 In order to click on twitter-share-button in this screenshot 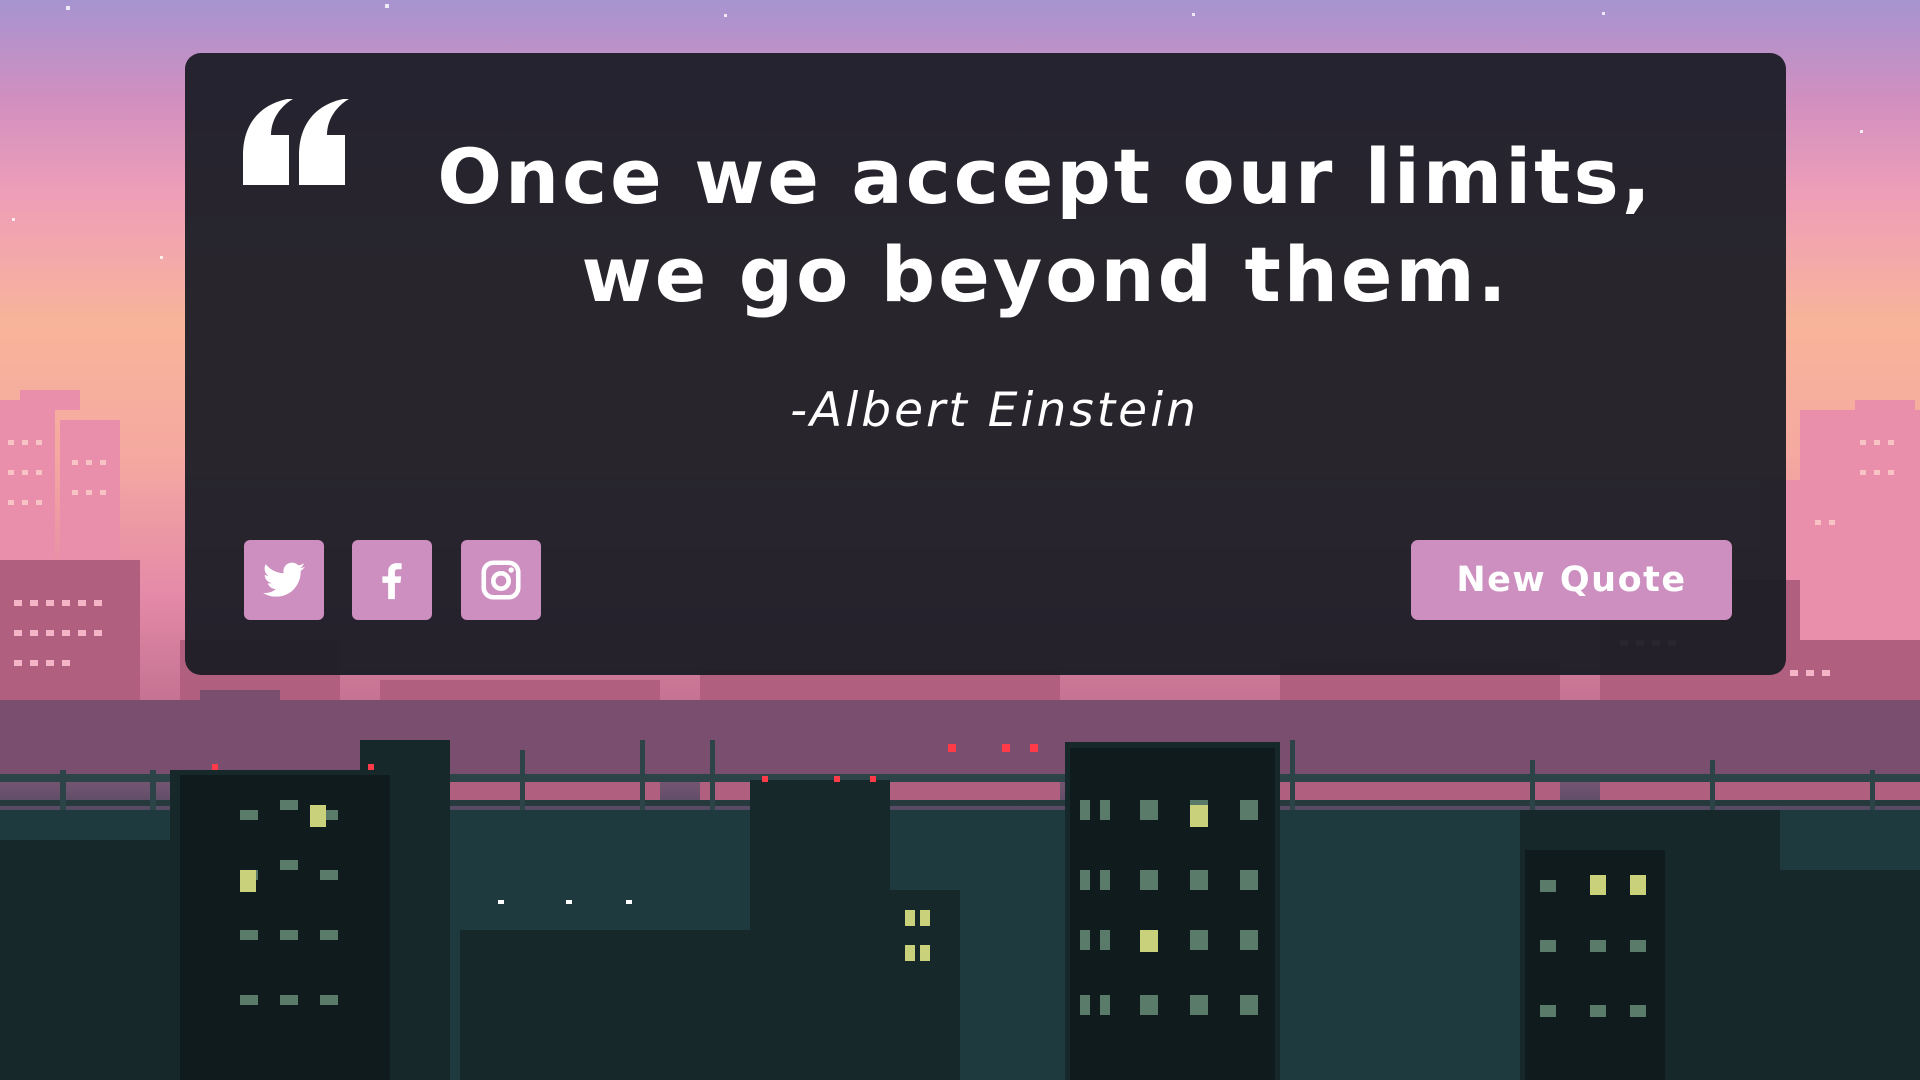, I will do `click(284, 580)`.